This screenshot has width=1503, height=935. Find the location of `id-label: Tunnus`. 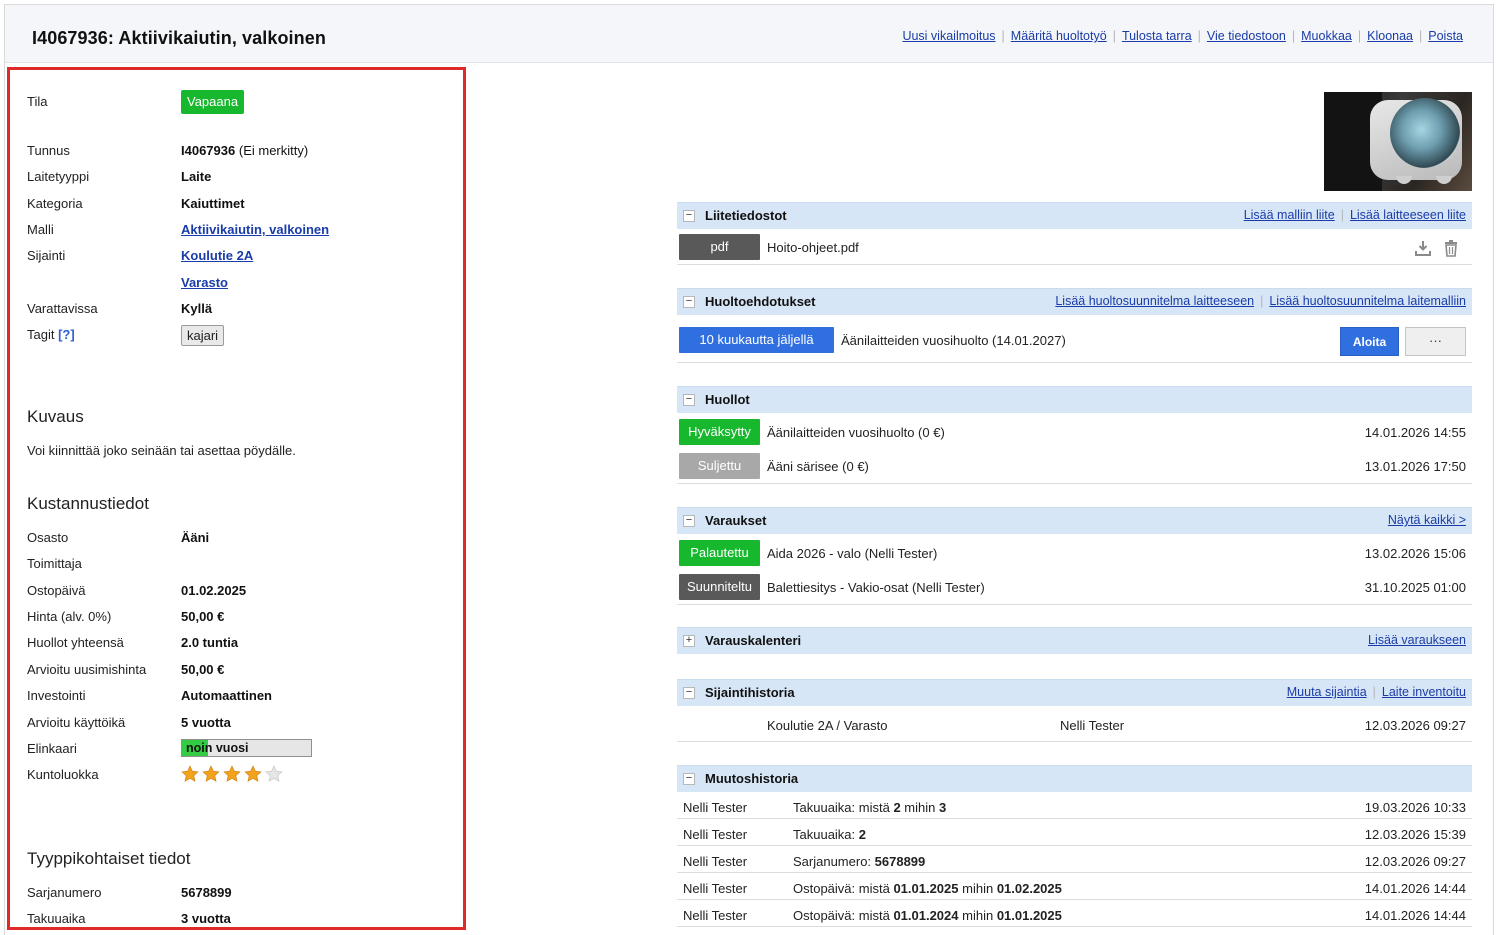

id-label: Tunnus is located at coordinates (48, 150).